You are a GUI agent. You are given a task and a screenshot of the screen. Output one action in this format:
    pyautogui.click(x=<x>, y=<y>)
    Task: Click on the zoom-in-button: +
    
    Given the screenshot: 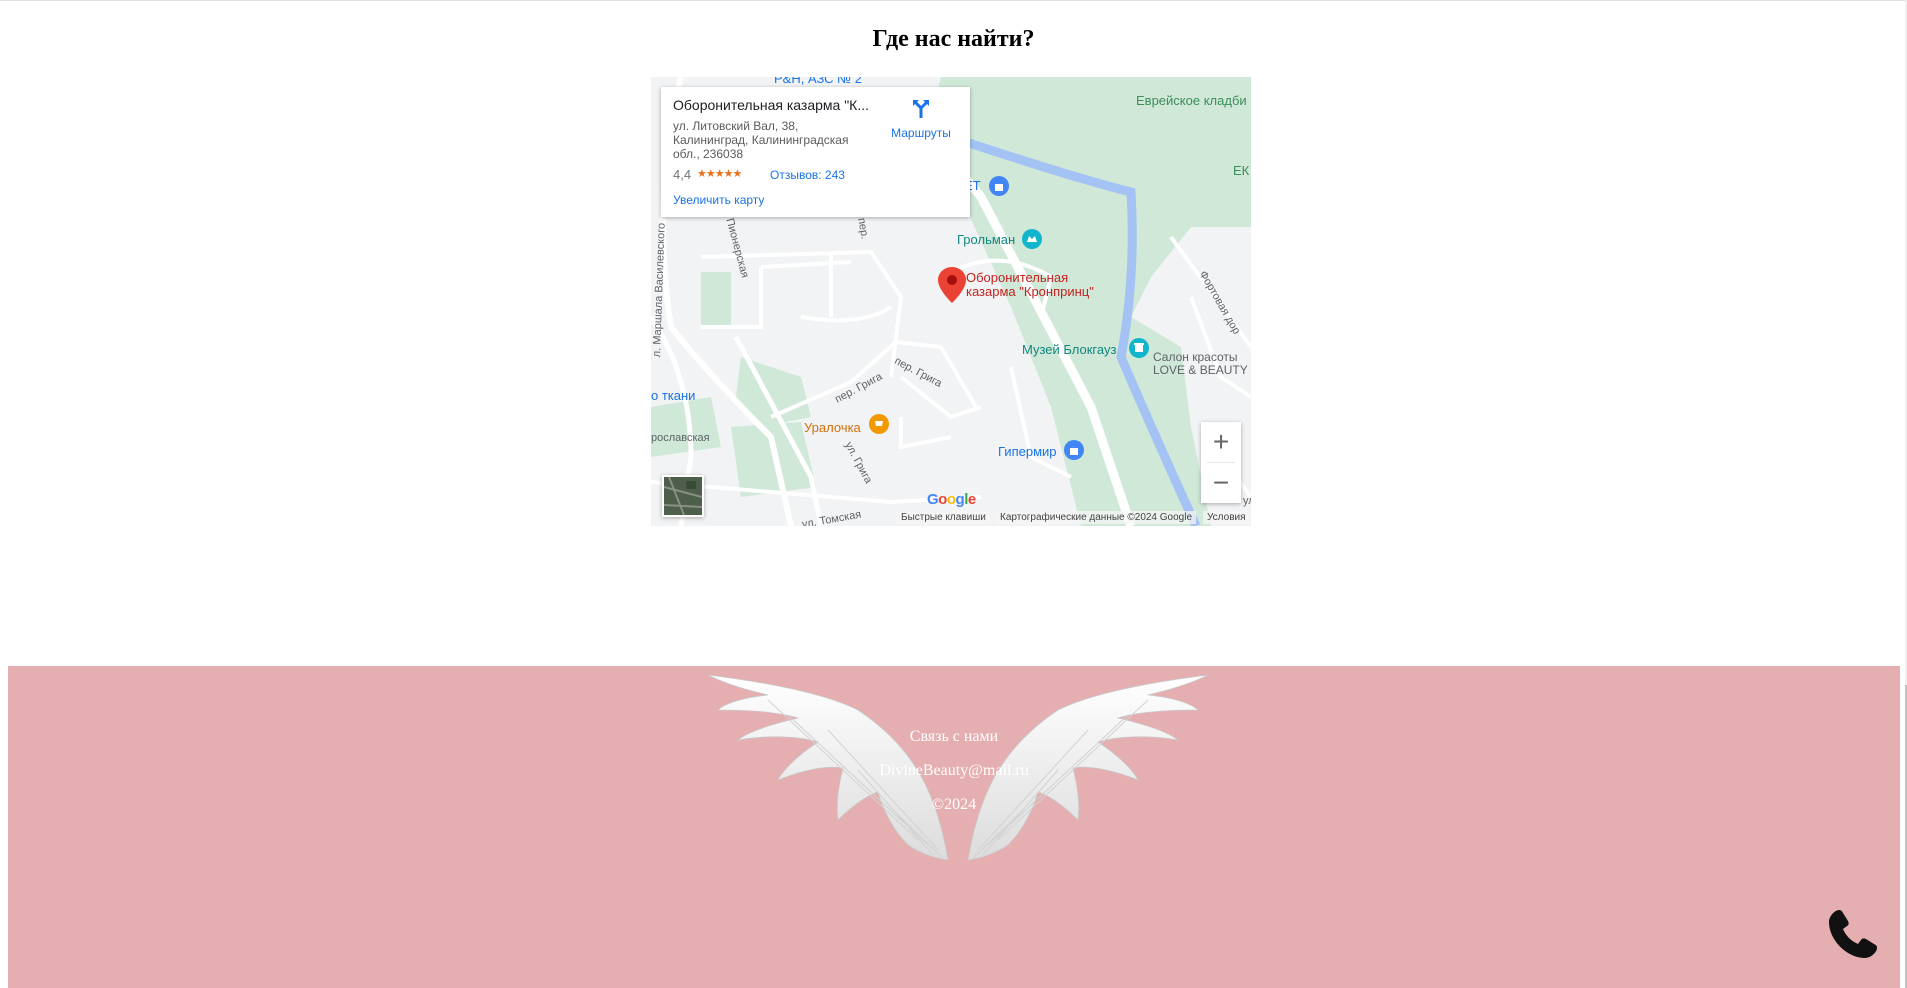 What is the action you would take?
    pyautogui.click(x=1221, y=442)
    